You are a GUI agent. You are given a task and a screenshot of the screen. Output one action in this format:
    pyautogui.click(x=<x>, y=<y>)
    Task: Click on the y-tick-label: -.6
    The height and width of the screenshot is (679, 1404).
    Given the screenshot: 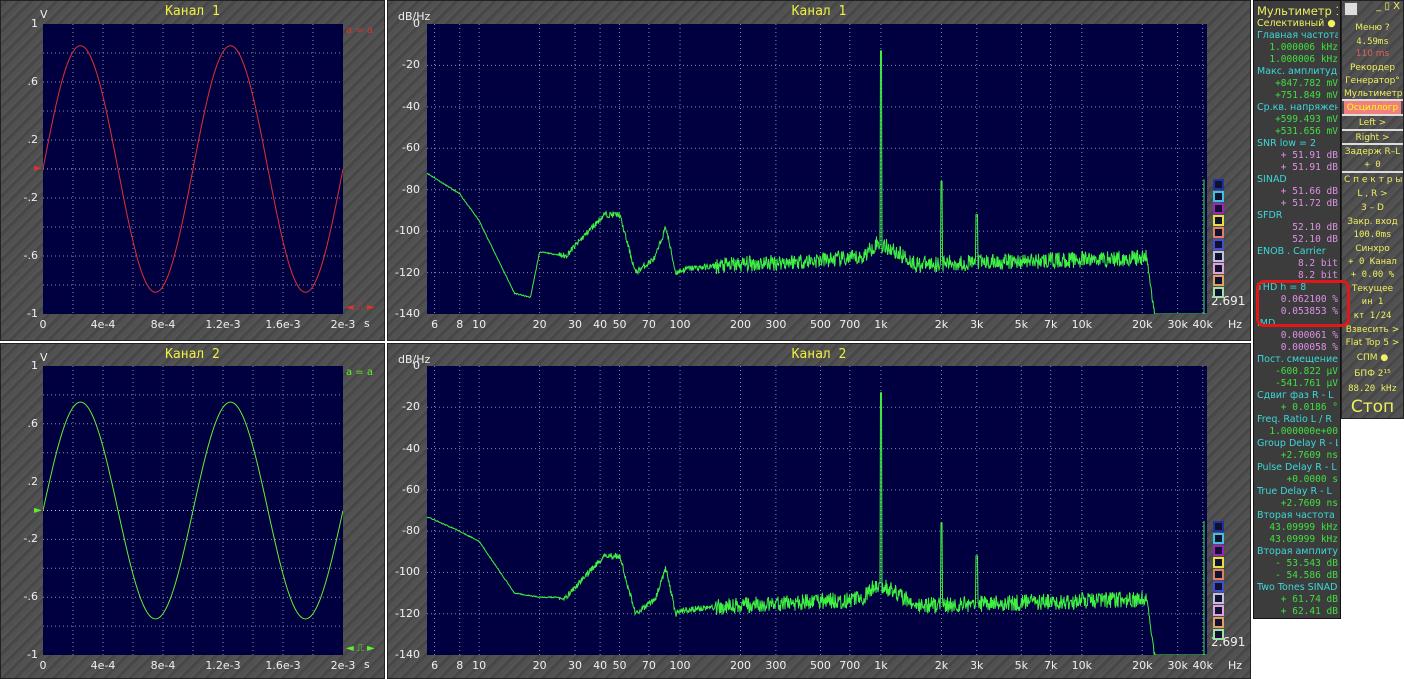 What is the action you would take?
    pyautogui.click(x=30, y=597)
    